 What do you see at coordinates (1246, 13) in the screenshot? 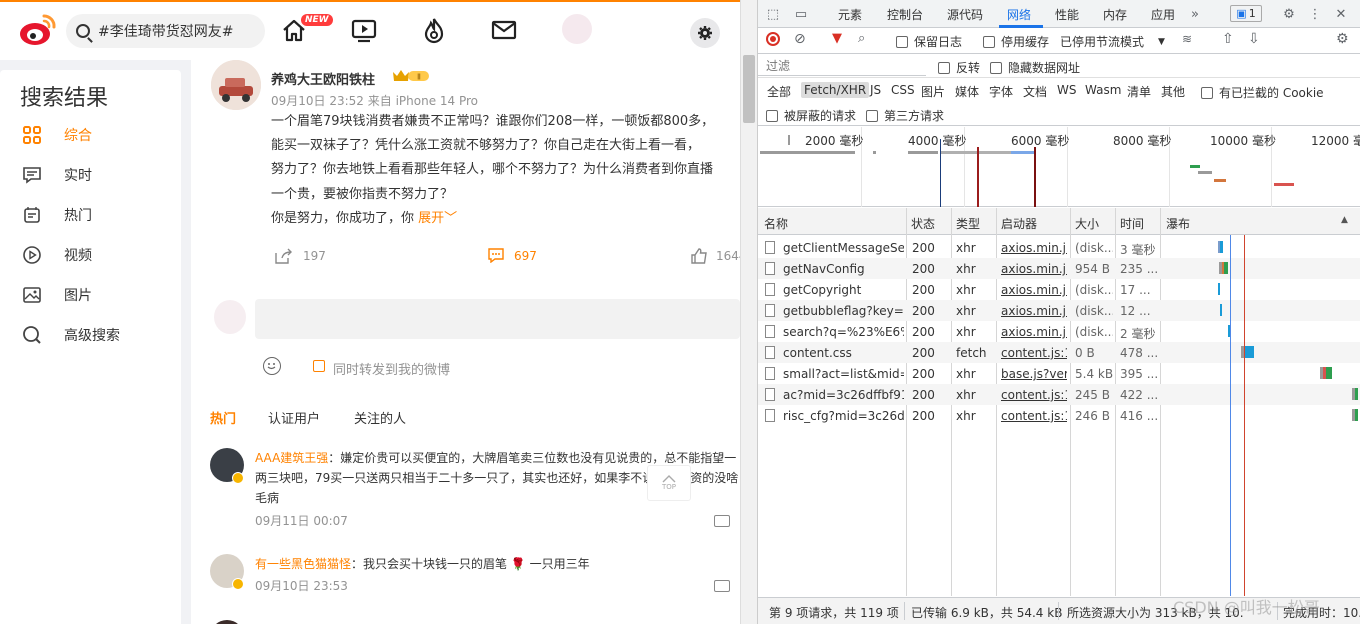
I see `issues-button: ▣ 1` at bounding box center [1246, 13].